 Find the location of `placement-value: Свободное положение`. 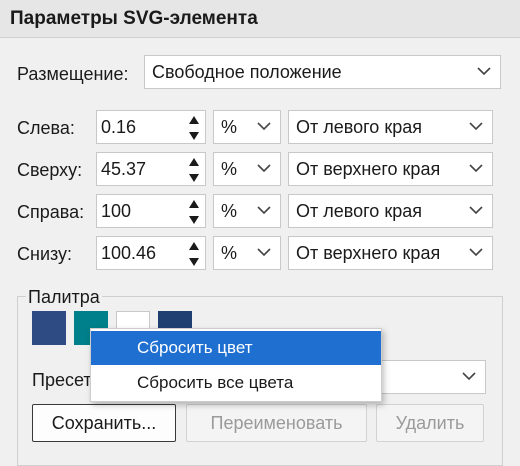

placement-value: Свободное положение is located at coordinates (247, 72).